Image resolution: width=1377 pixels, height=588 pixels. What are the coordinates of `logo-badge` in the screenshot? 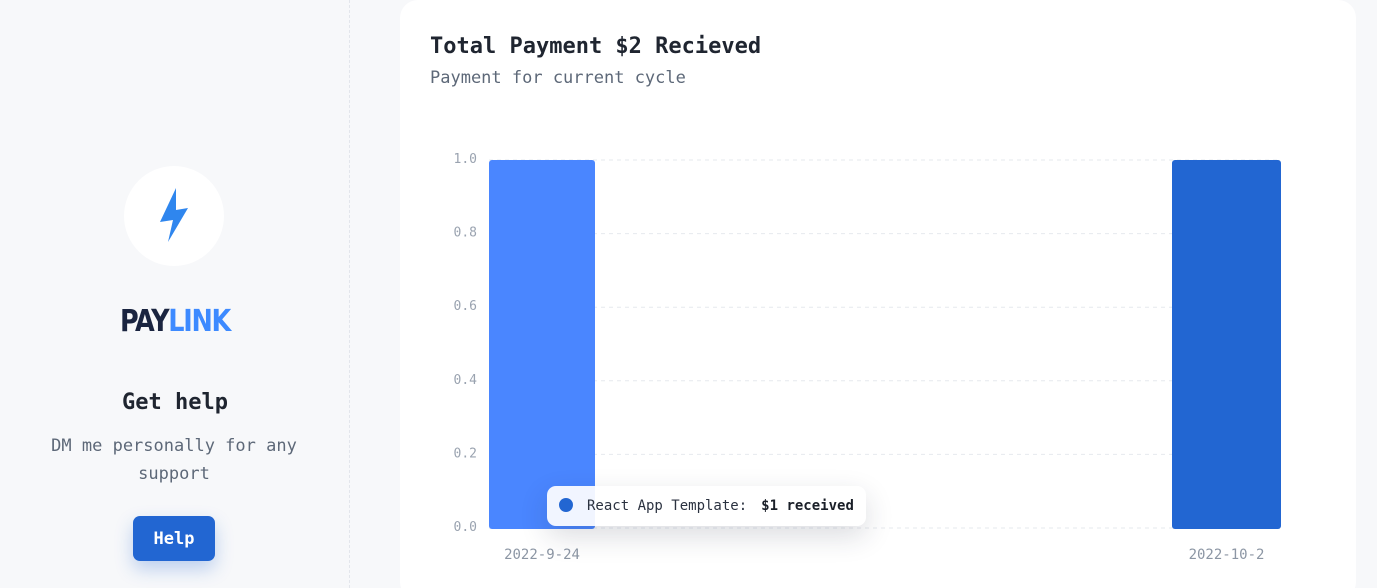 It's located at (174, 216).